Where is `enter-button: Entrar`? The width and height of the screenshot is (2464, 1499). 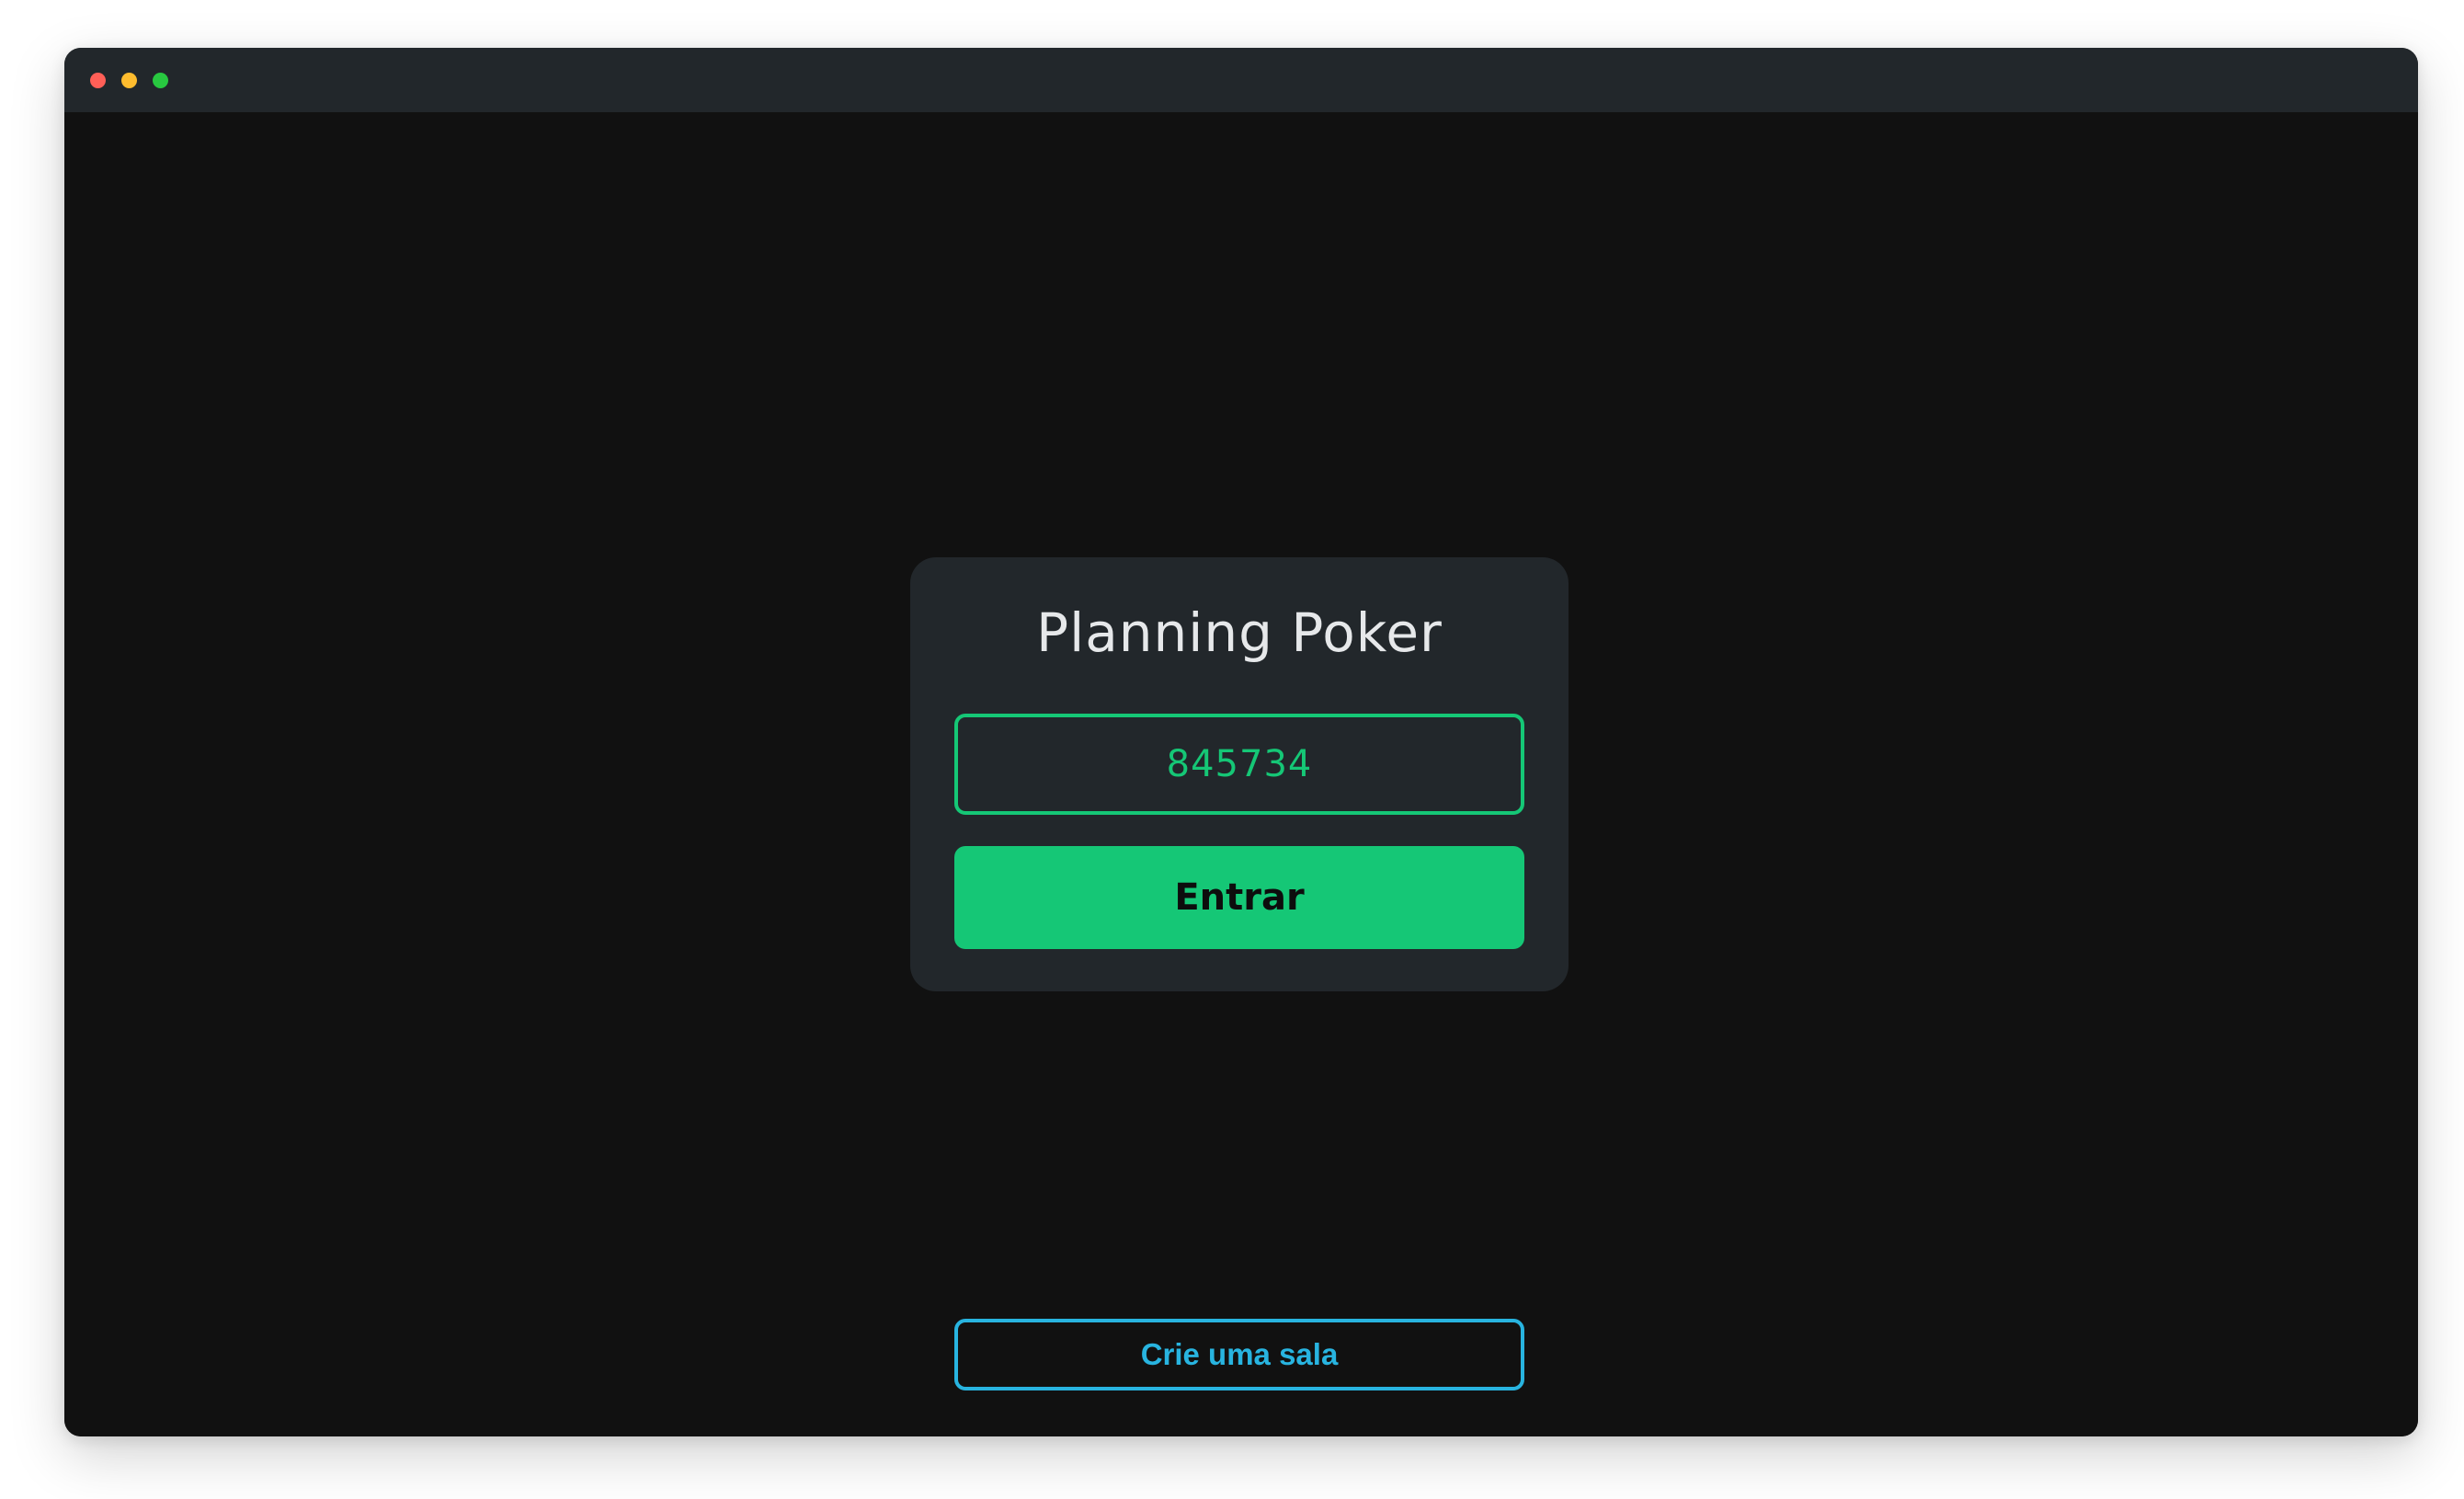
enter-button: Entrar is located at coordinates (1239, 898).